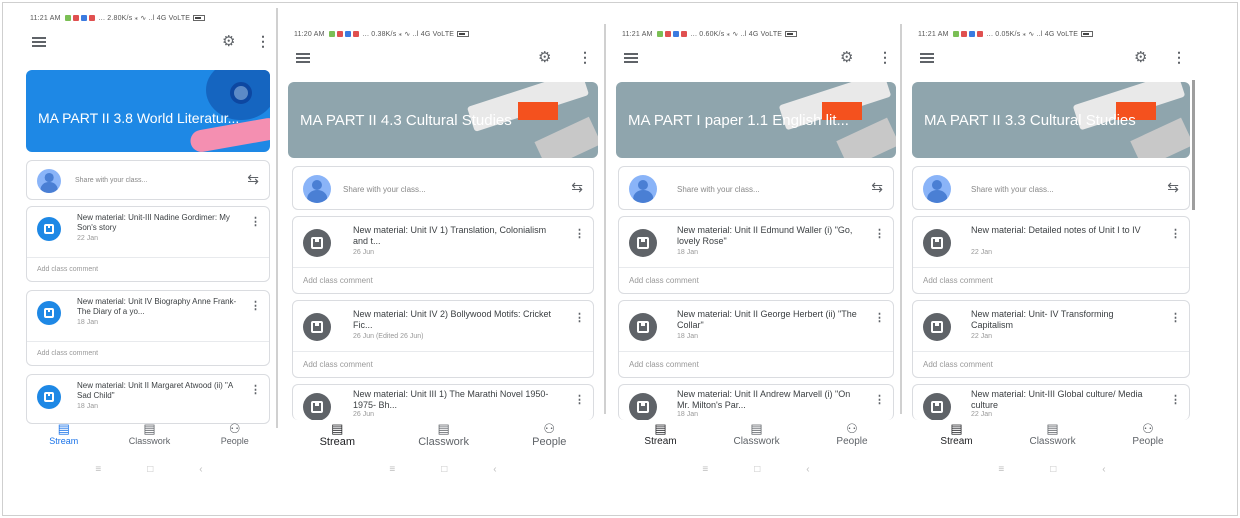  What do you see at coordinates (317, 189) in the screenshot?
I see `avatar` at bounding box center [317, 189].